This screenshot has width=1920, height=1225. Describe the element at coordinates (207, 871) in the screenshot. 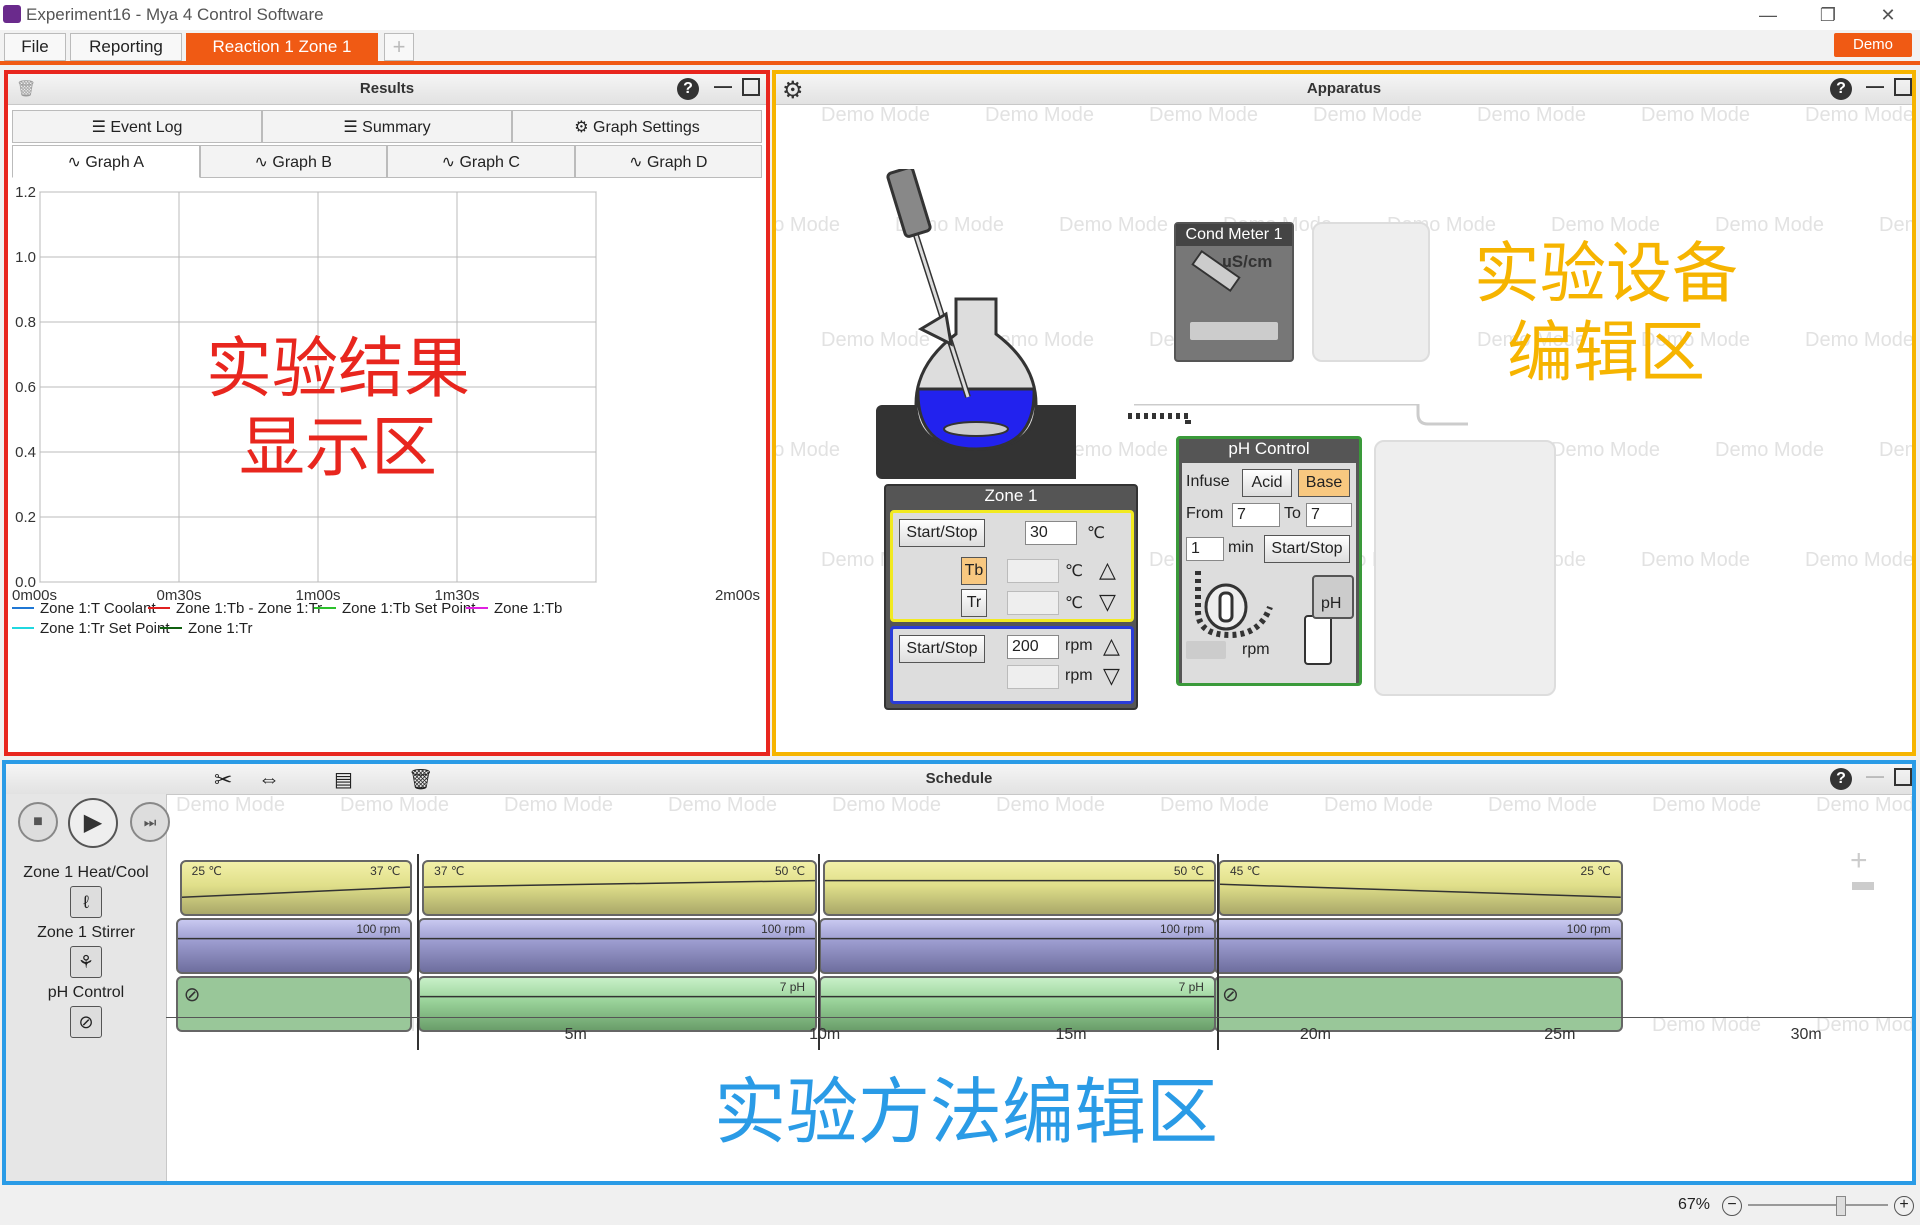

I see `segment-start-temp: 25 ℃` at that location.